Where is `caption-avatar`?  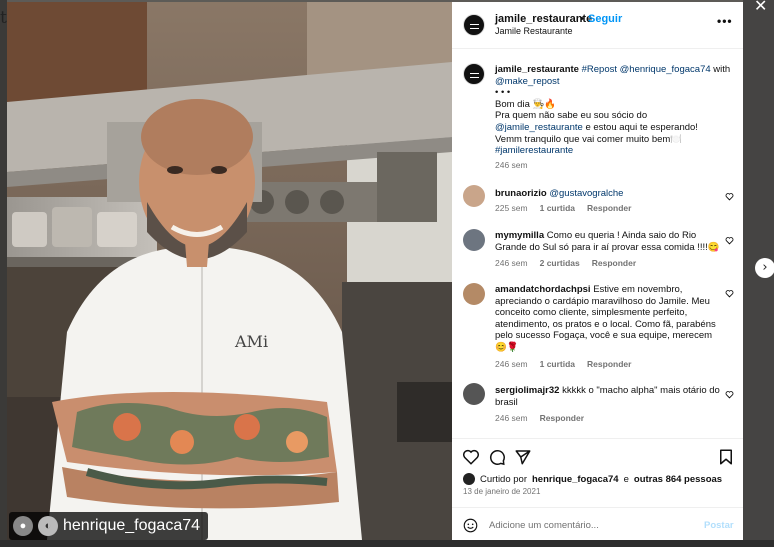 caption-avatar is located at coordinates (474, 74).